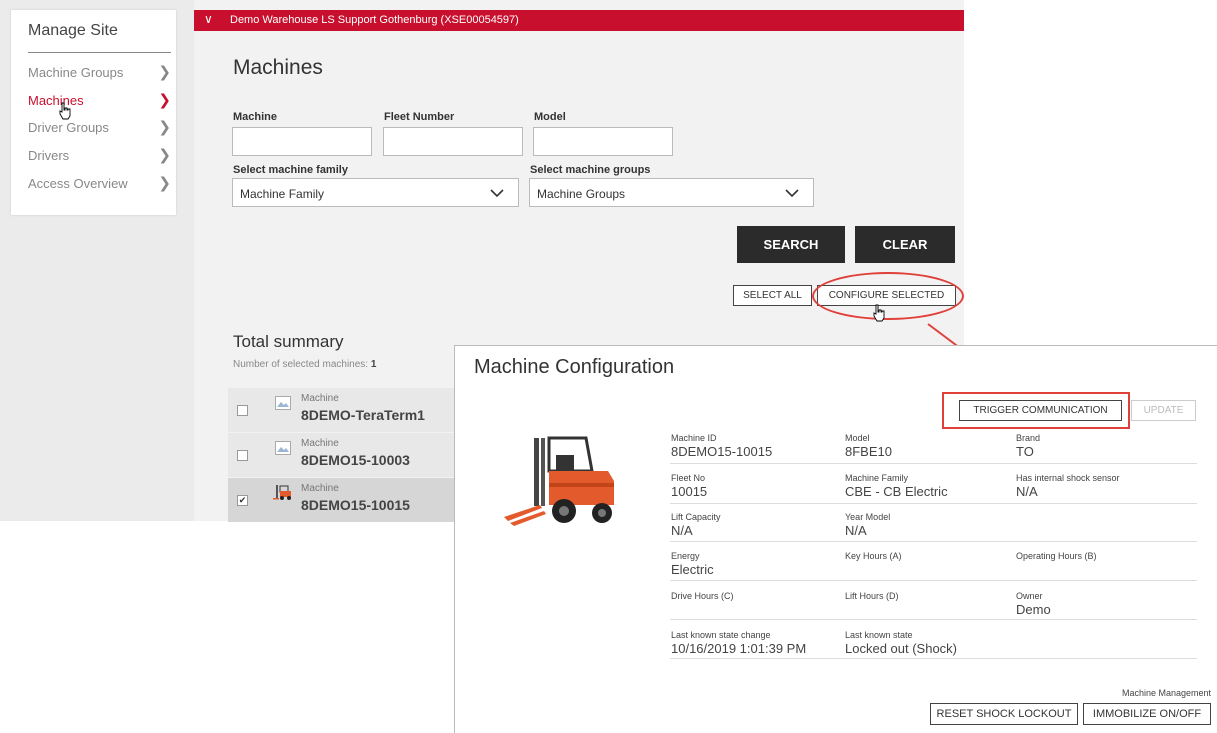 This screenshot has height=733, width=1217. What do you see at coordinates (671, 192) in the screenshot?
I see `machine-groups-select: Machine Groups` at bounding box center [671, 192].